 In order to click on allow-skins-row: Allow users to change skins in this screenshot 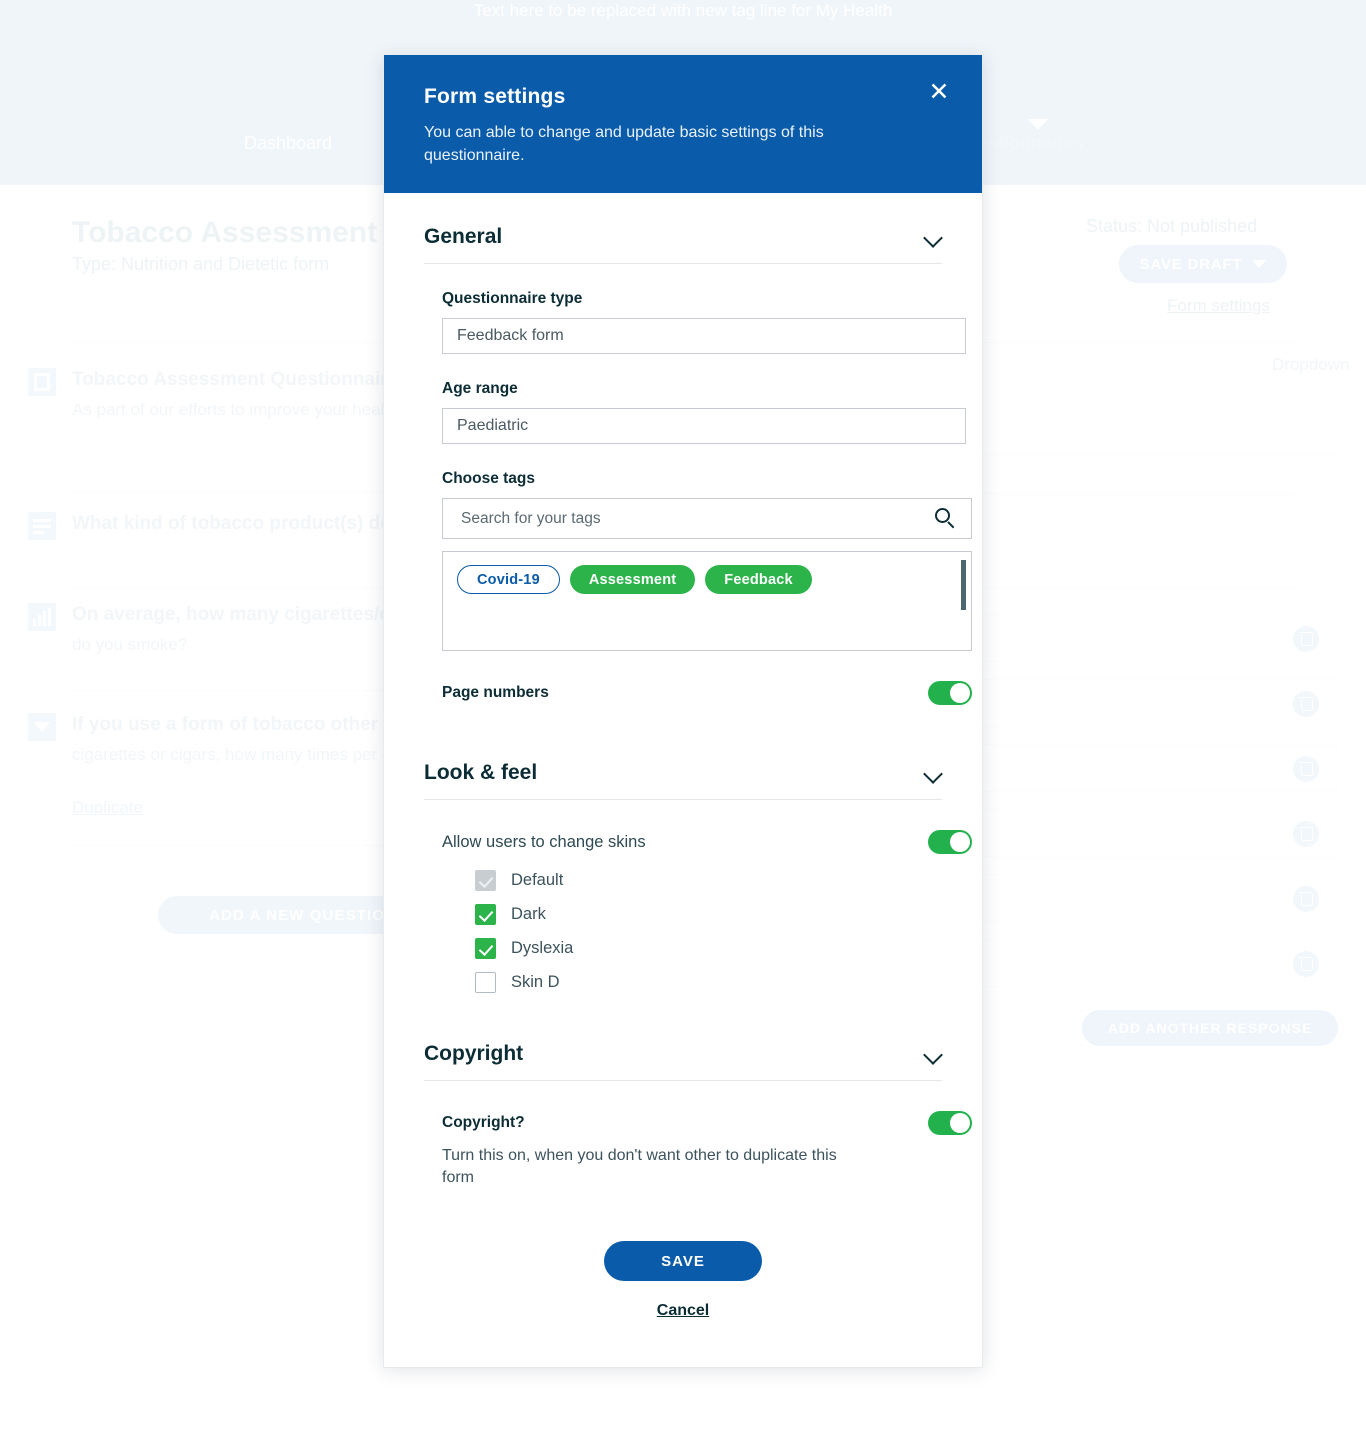, I will do `click(707, 842)`.